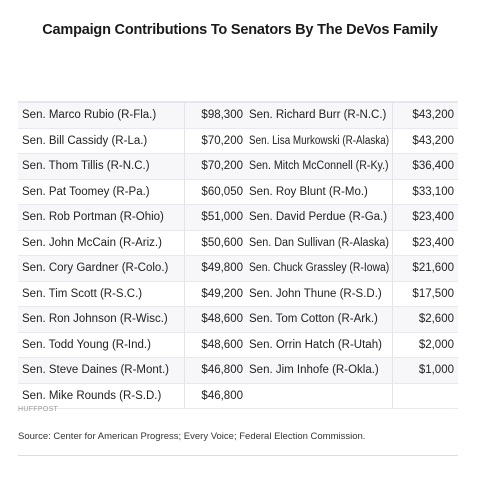 The height and width of the screenshot is (480, 480). Describe the element at coordinates (101, 293) in the screenshot. I see `senator-name-cell: Sen. Tim Scott (R-S.C.)` at that location.